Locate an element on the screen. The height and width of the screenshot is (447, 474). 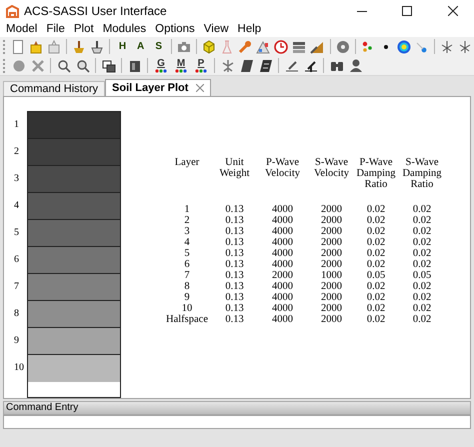
toolbar-button: H is located at coordinates (122, 46).